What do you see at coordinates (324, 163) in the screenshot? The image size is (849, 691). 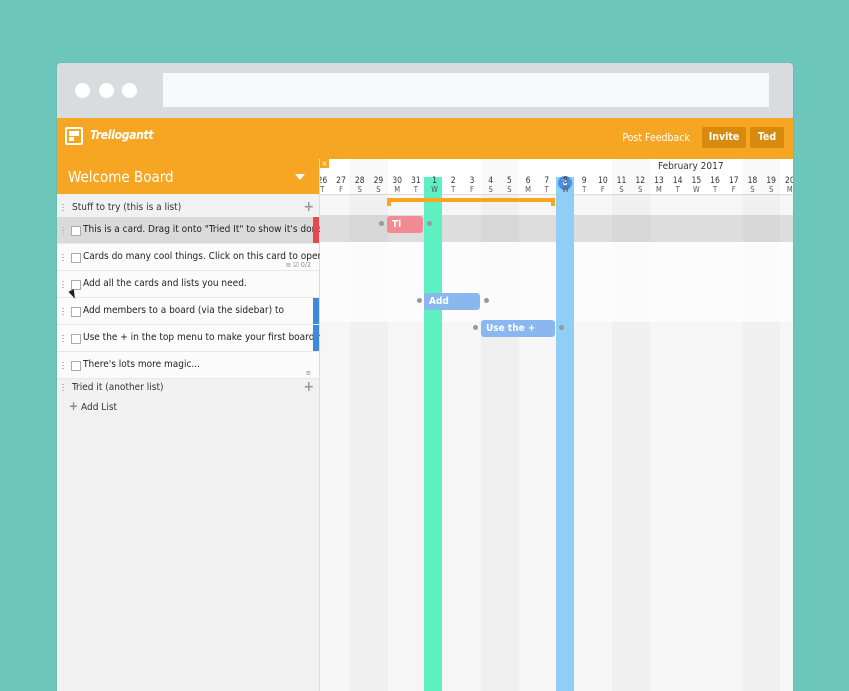 I see `close-icon: ×` at bounding box center [324, 163].